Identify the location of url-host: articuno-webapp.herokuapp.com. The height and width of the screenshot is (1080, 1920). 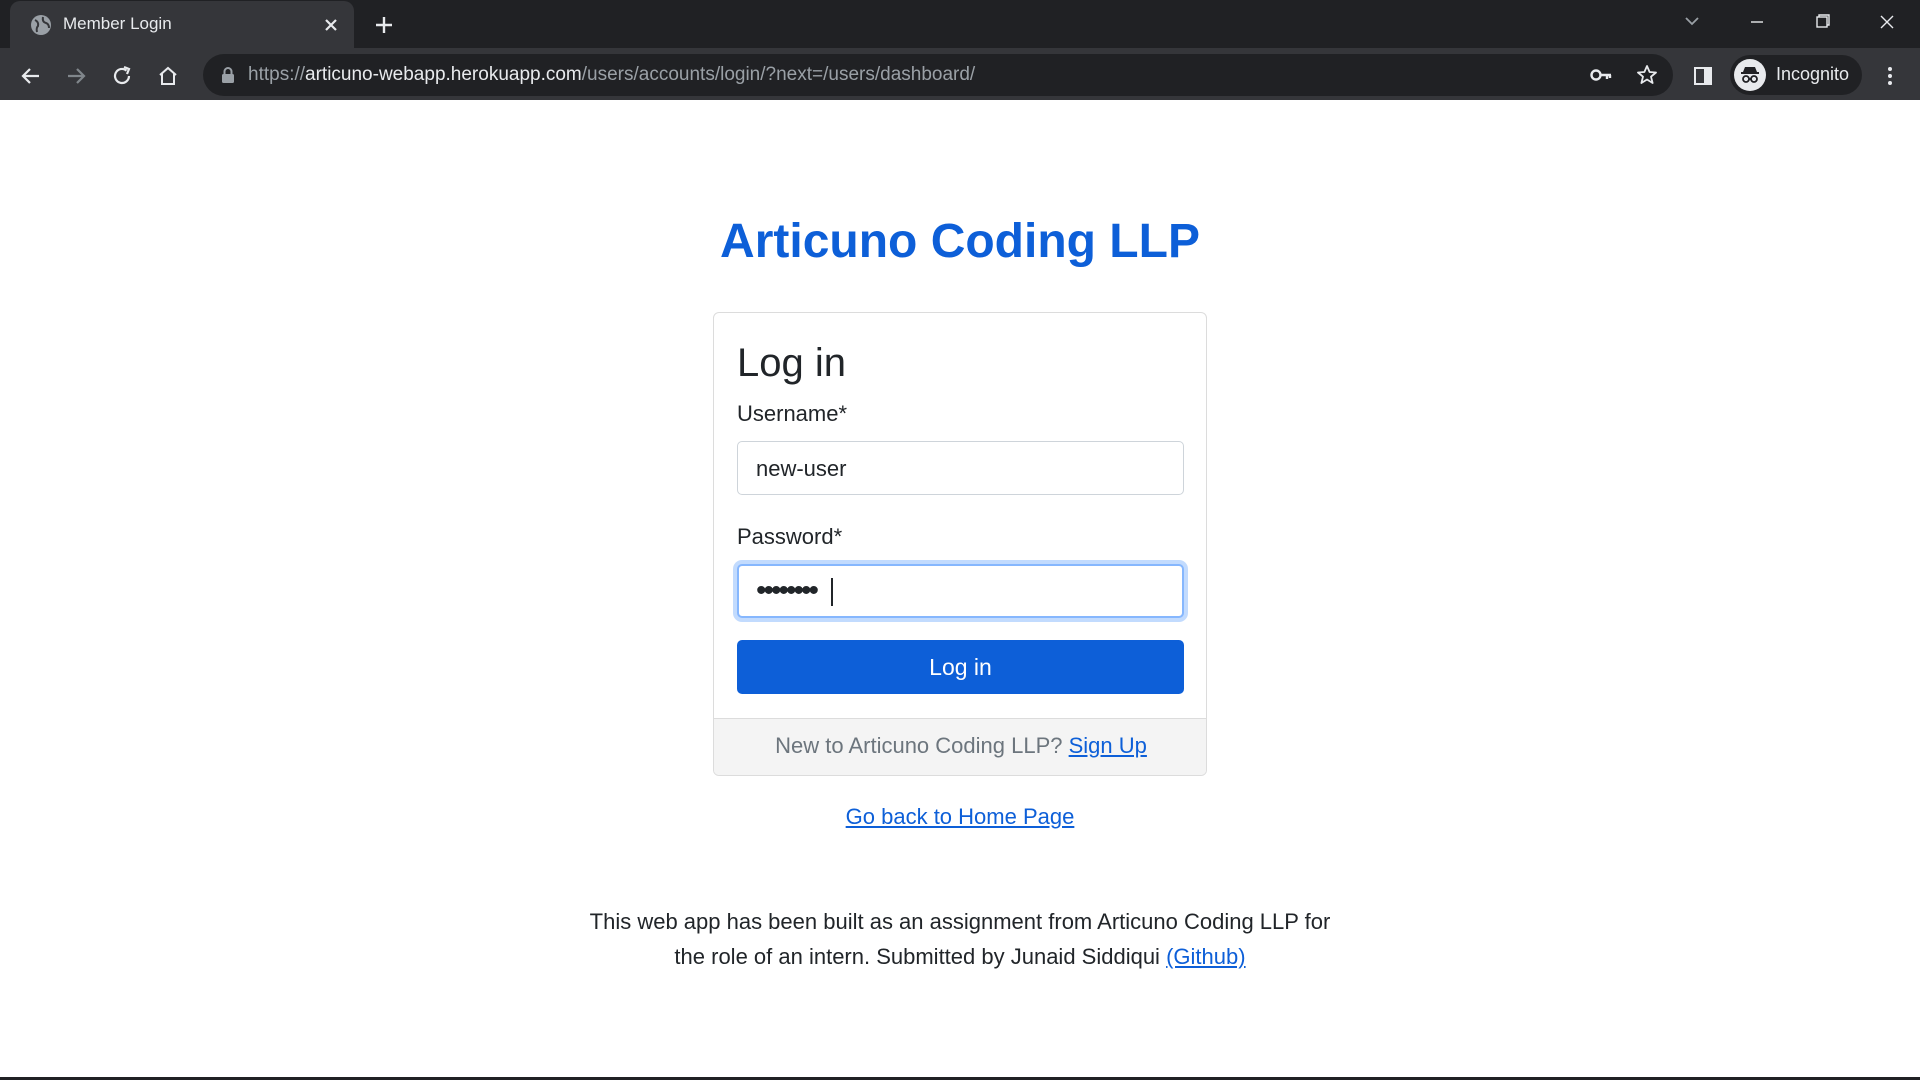
(443, 74).